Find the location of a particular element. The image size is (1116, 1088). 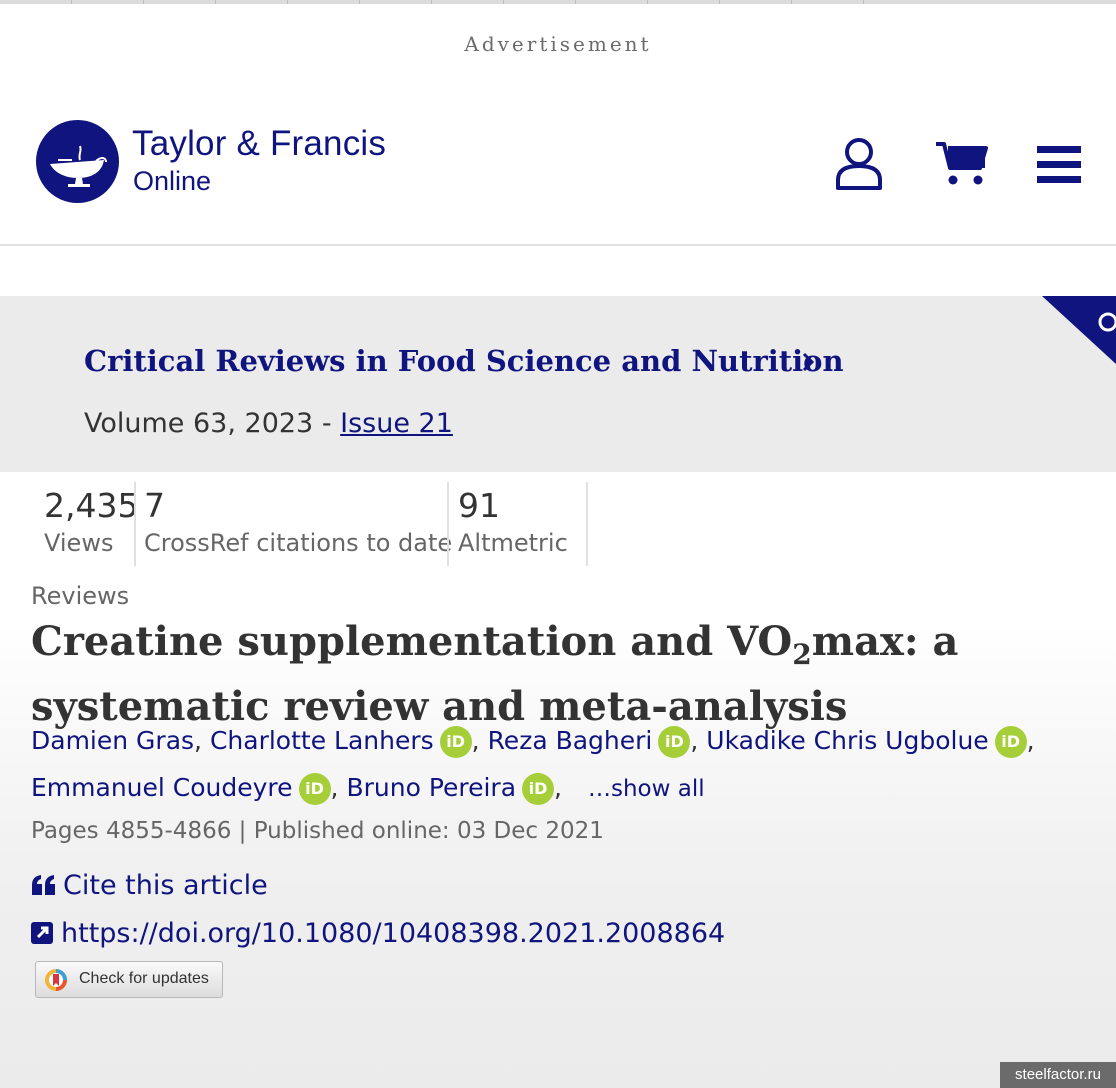

brand-name: Taylor & Francis is located at coordinates (259, 144).